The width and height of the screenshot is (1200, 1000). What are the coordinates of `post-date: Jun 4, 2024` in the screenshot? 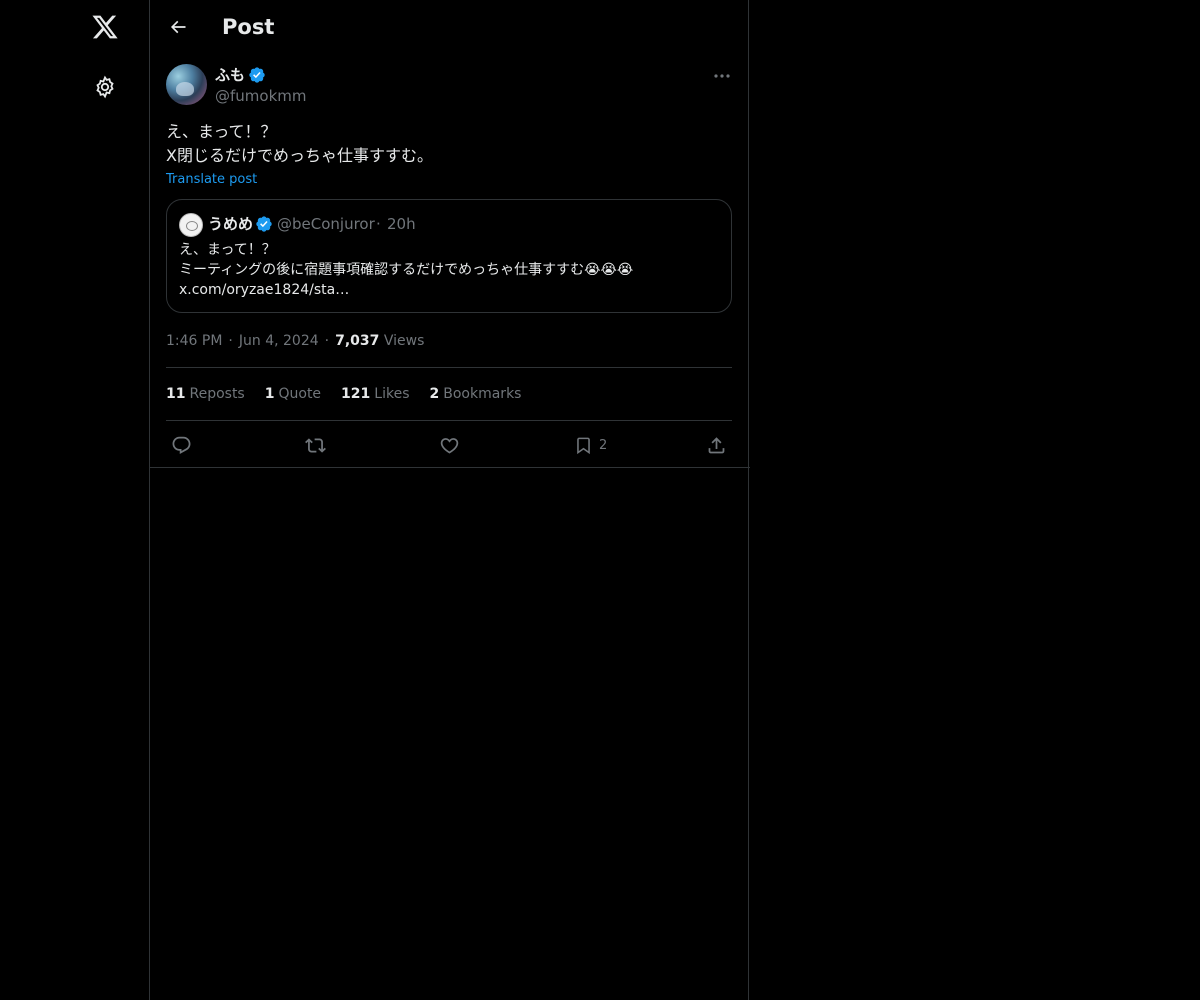 It's located at (279, 341).